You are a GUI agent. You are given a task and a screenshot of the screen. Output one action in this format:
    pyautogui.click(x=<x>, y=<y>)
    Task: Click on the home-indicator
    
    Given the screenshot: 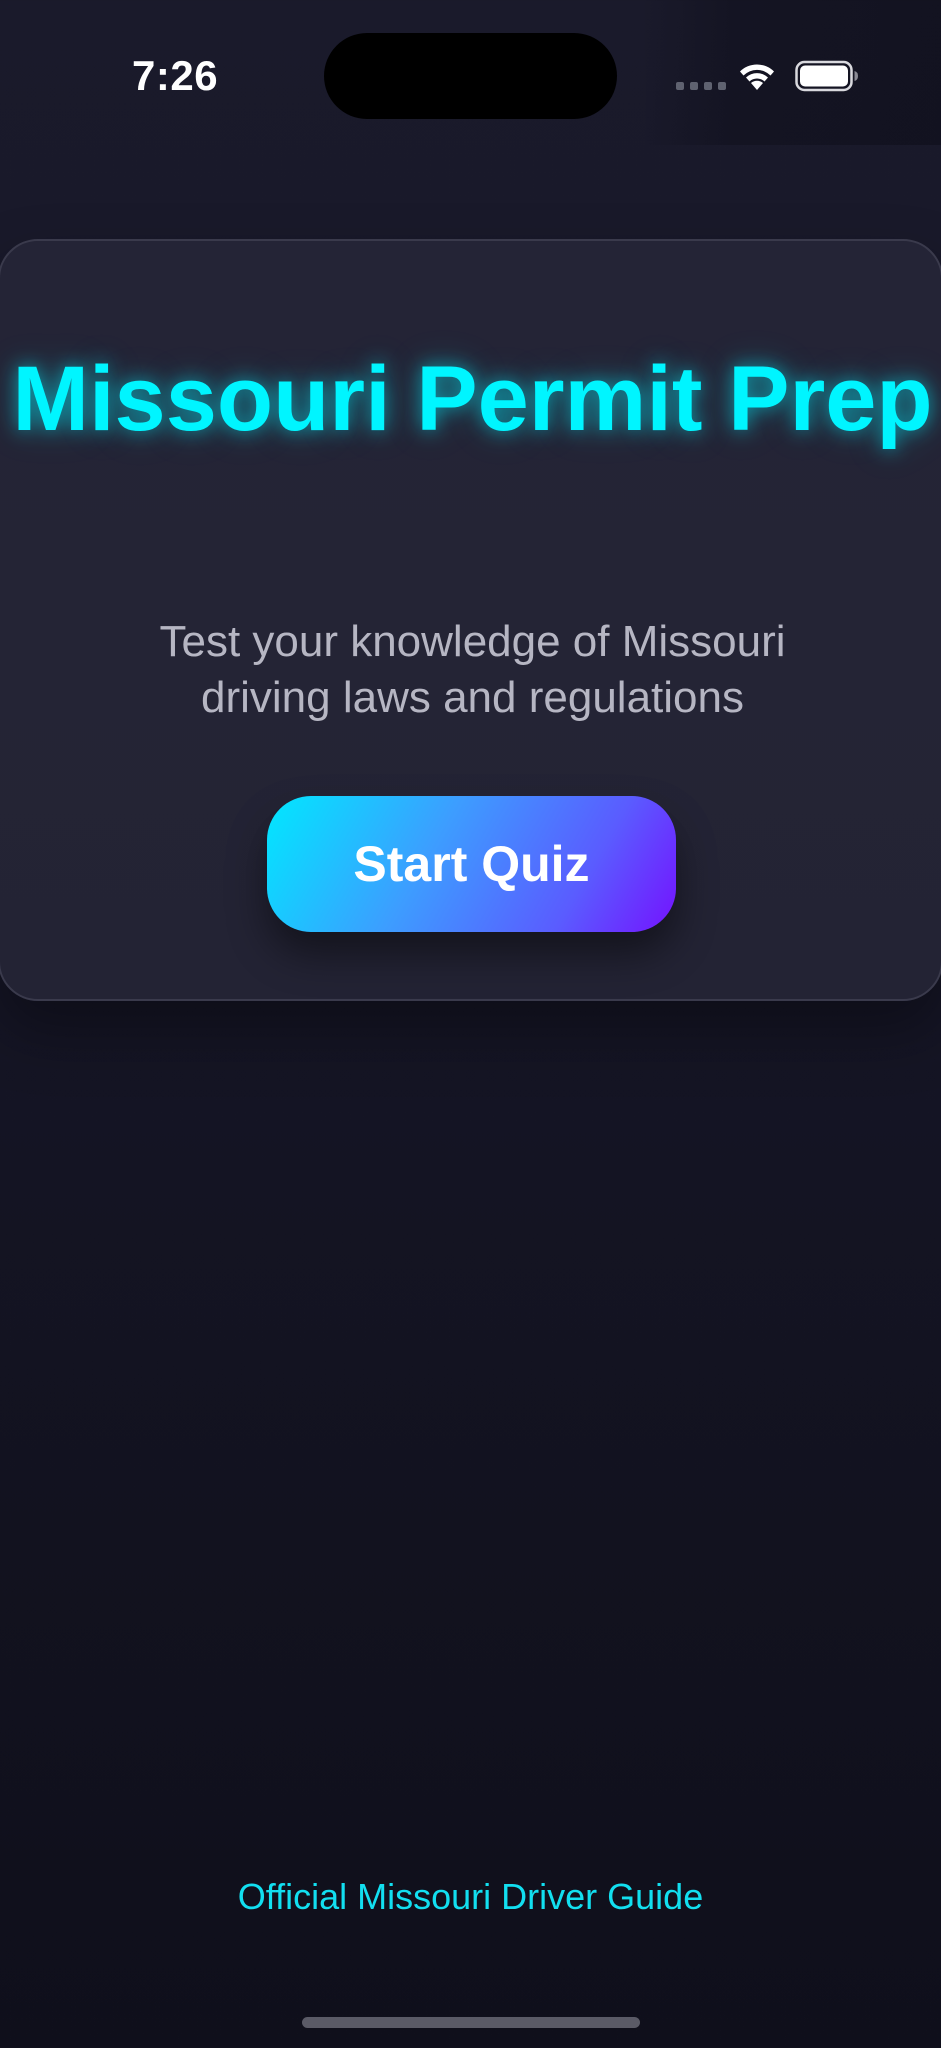 What is the action you would take?
    pyautogui.click(x=471, y=2022)
    